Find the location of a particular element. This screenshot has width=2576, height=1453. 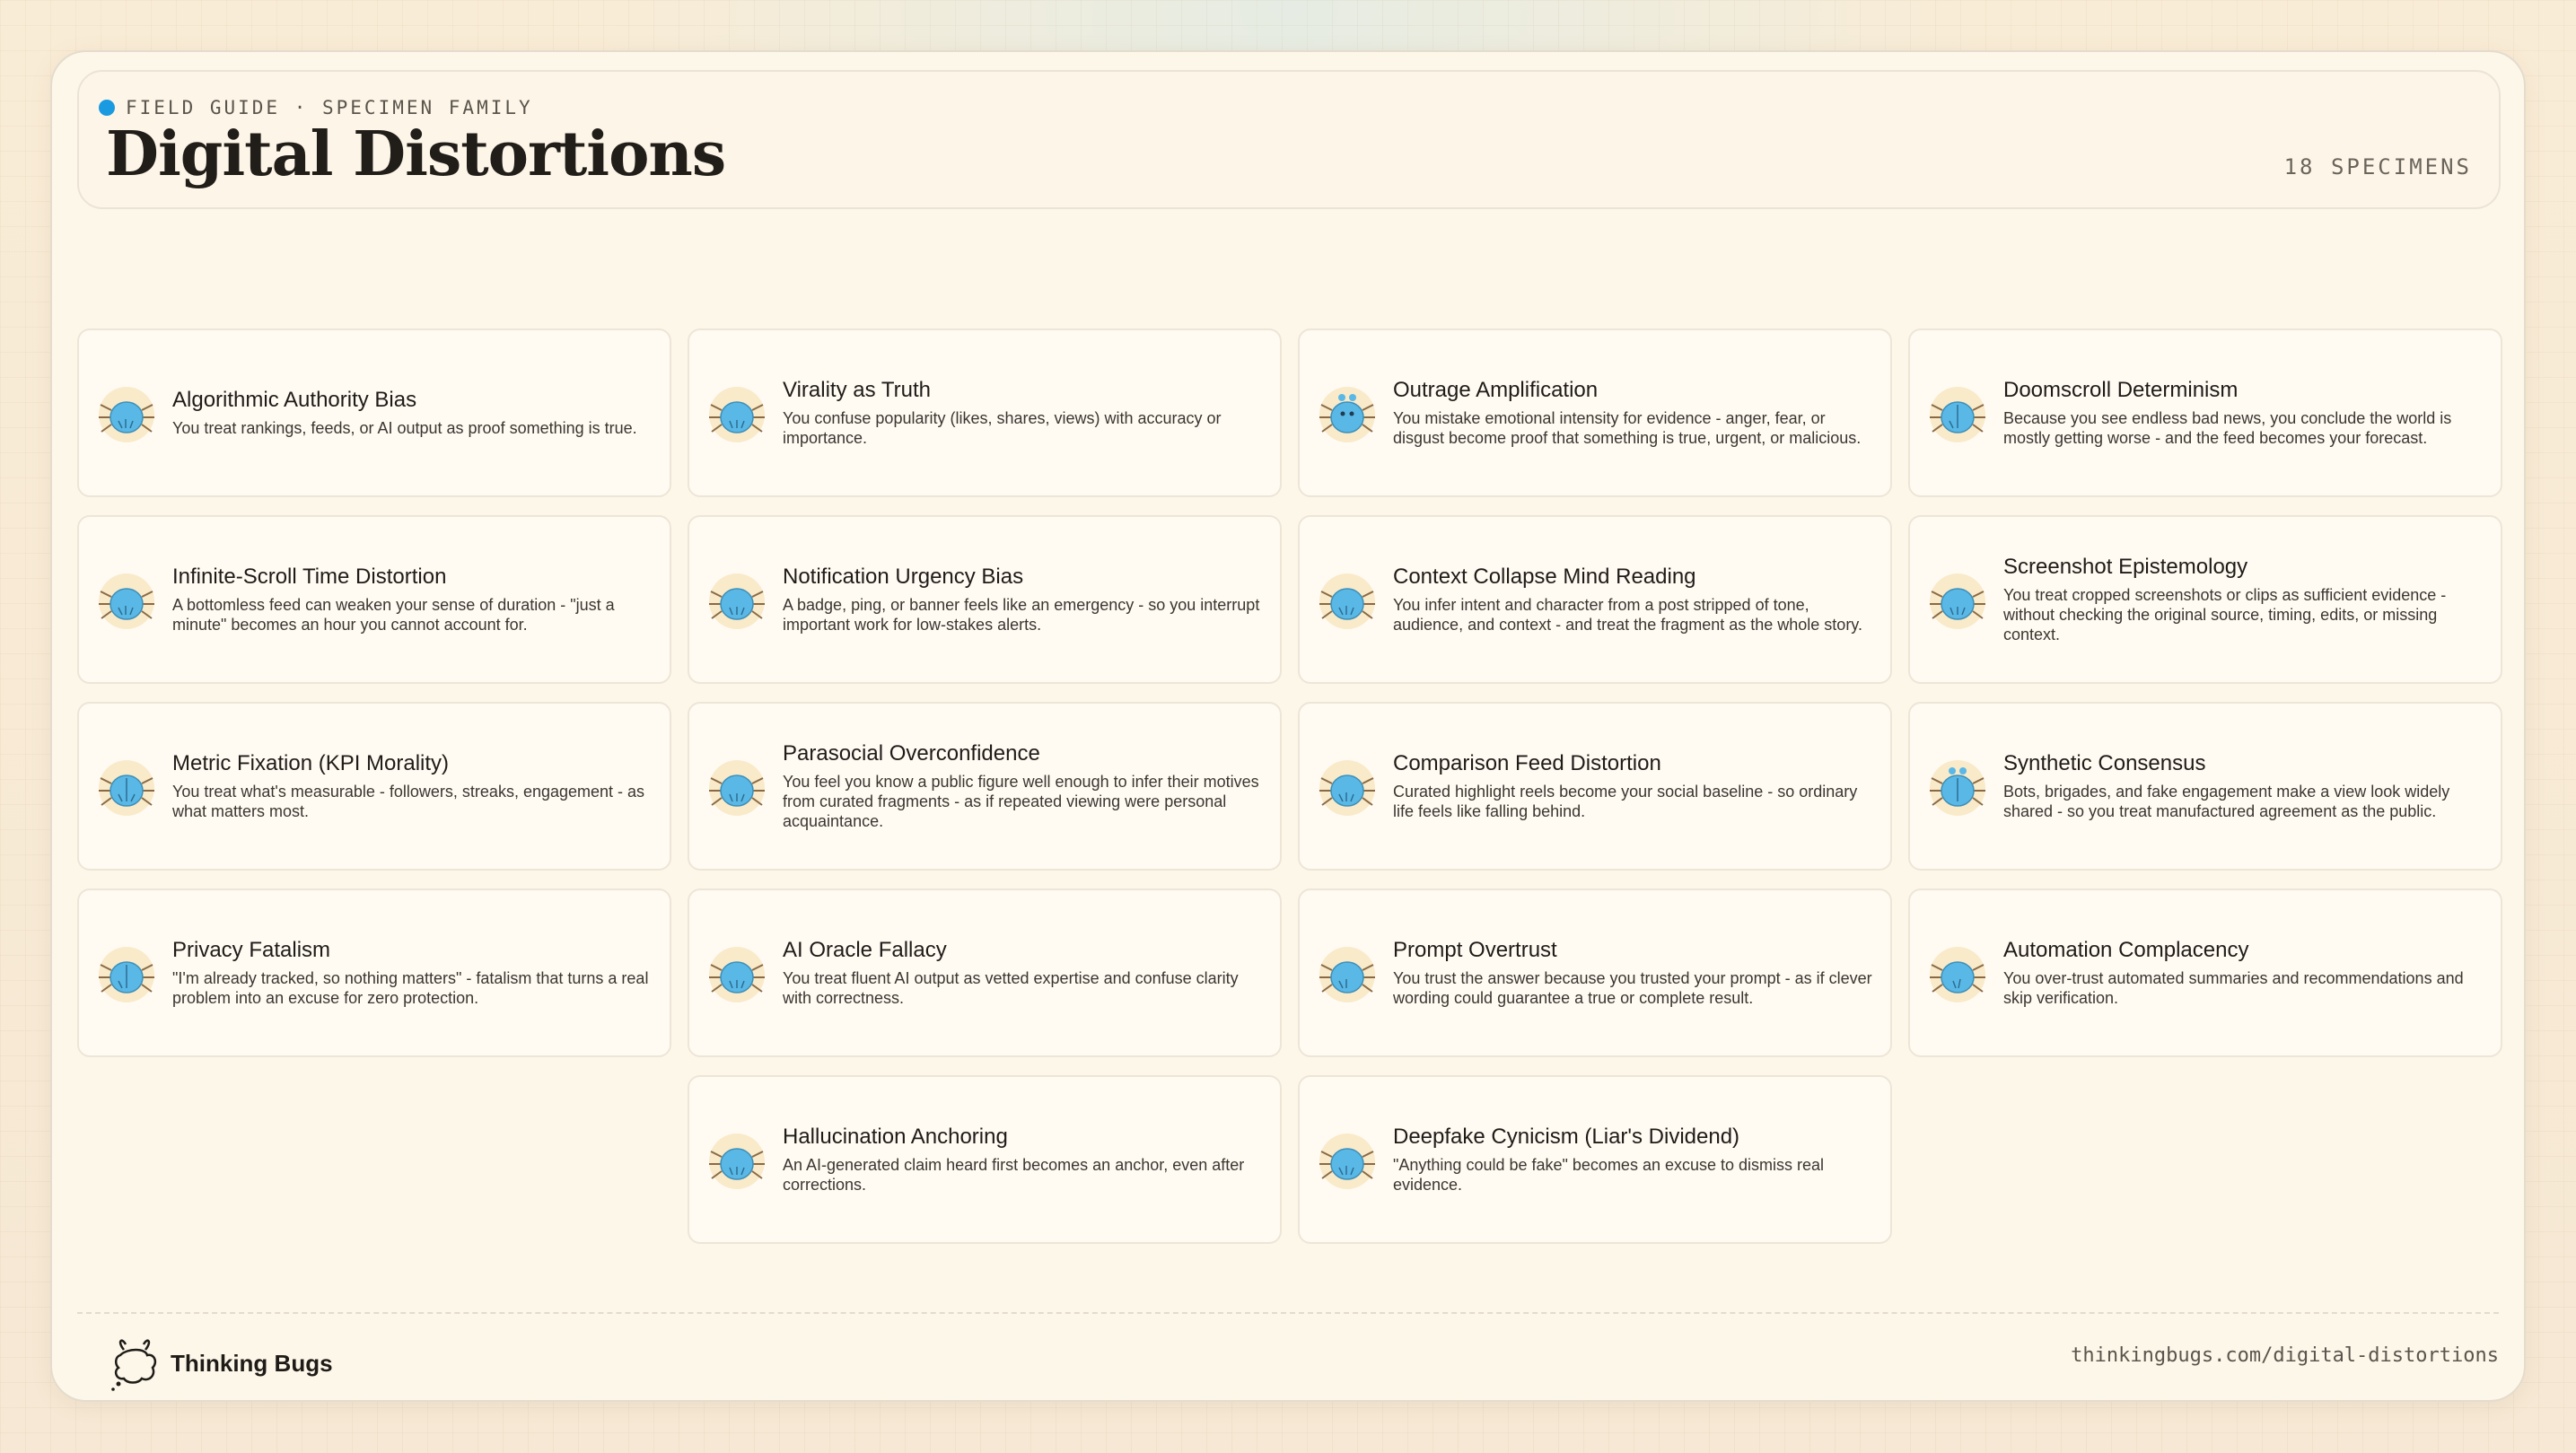

specimen-name: Synthetic Consensus is located at coordinates (2104, 763).